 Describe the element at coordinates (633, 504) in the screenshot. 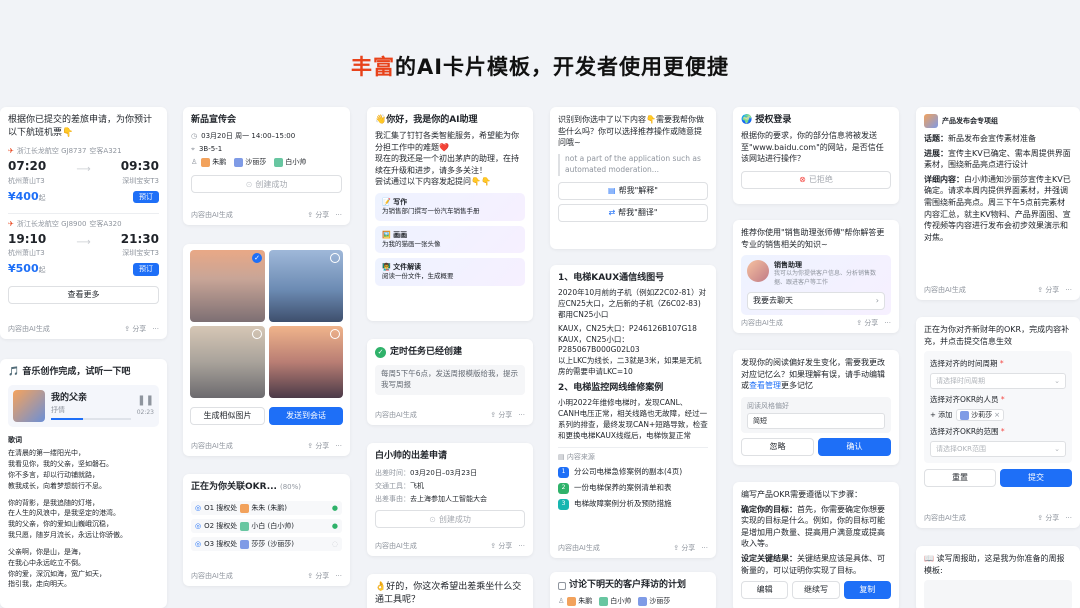

I see `source-item: 3 电梯故障案例分析及预防措施` at that location.